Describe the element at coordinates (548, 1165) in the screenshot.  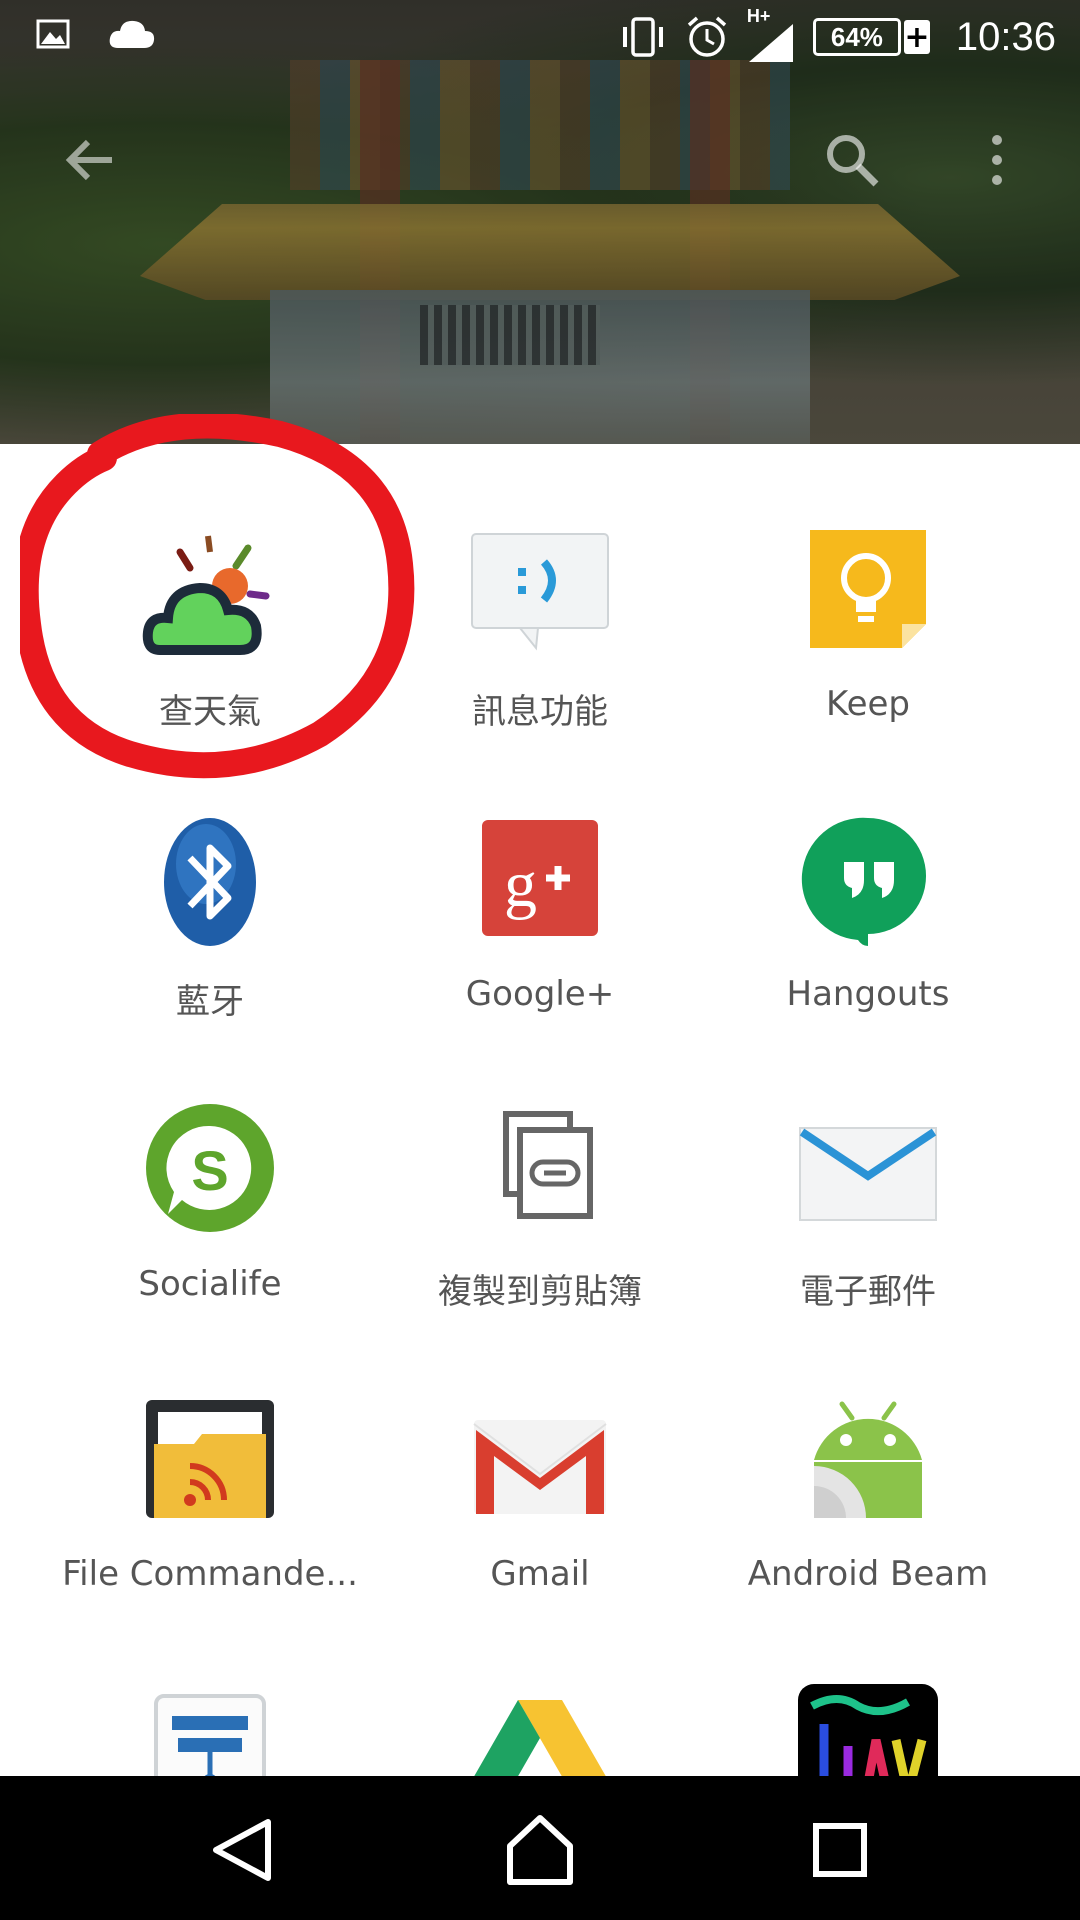
I see `copy-link-icon` at that location.